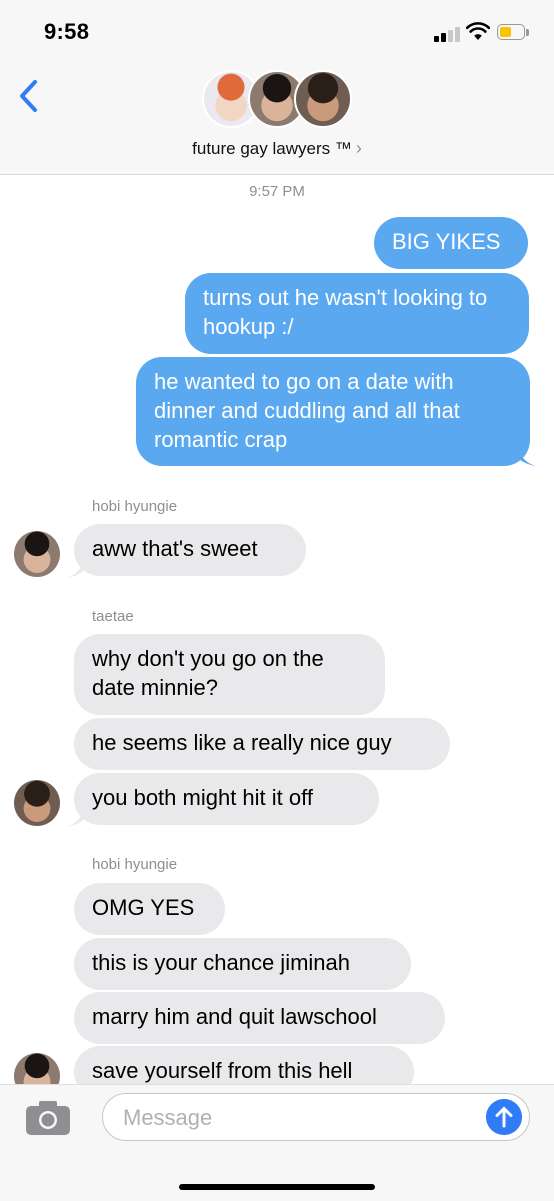 This screenshot has width=554, height=1201. Describe the element at coordinates (316, 1117) in the screenshot. I see `message-input: Message` at that location.